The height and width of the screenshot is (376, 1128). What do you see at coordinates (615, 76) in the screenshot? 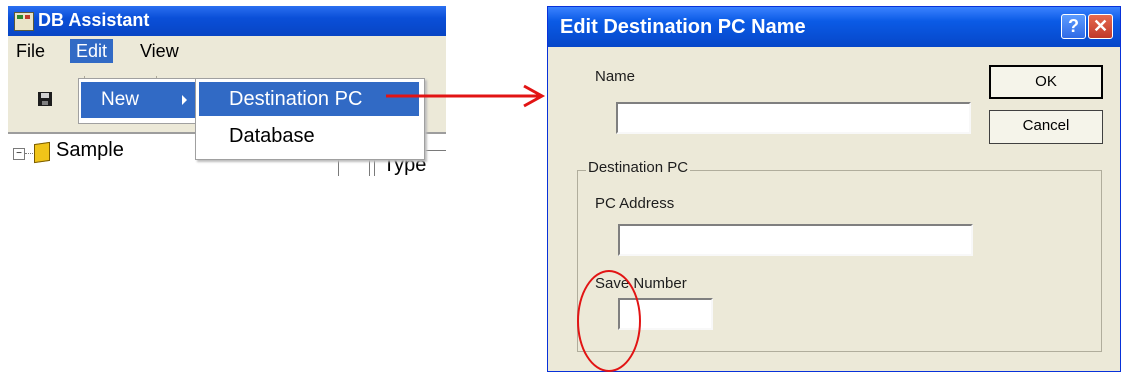
I see `name-label: Name` at bounding box center [615, 76].